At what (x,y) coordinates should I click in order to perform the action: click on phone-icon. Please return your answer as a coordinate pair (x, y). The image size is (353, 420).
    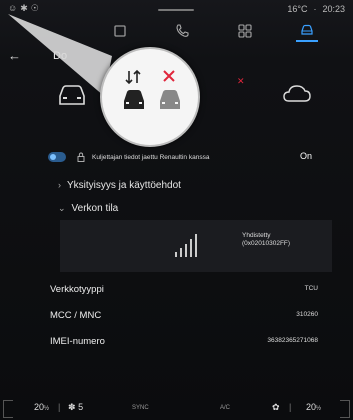
    Looking at the image, I should click on (182, 31).